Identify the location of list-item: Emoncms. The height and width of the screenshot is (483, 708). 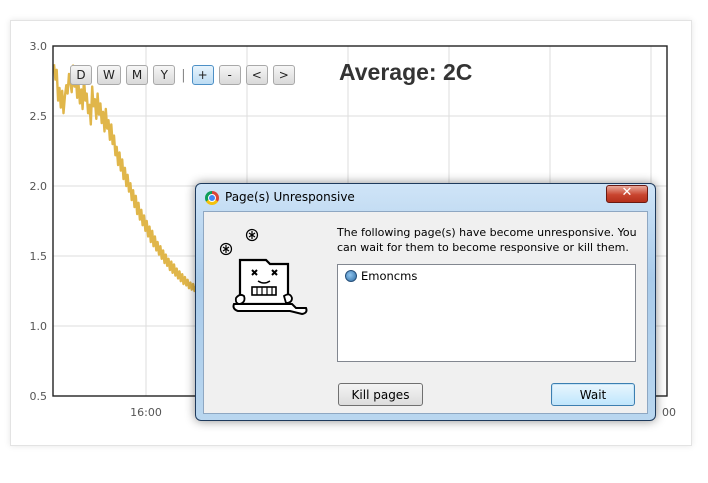
(381, 276).